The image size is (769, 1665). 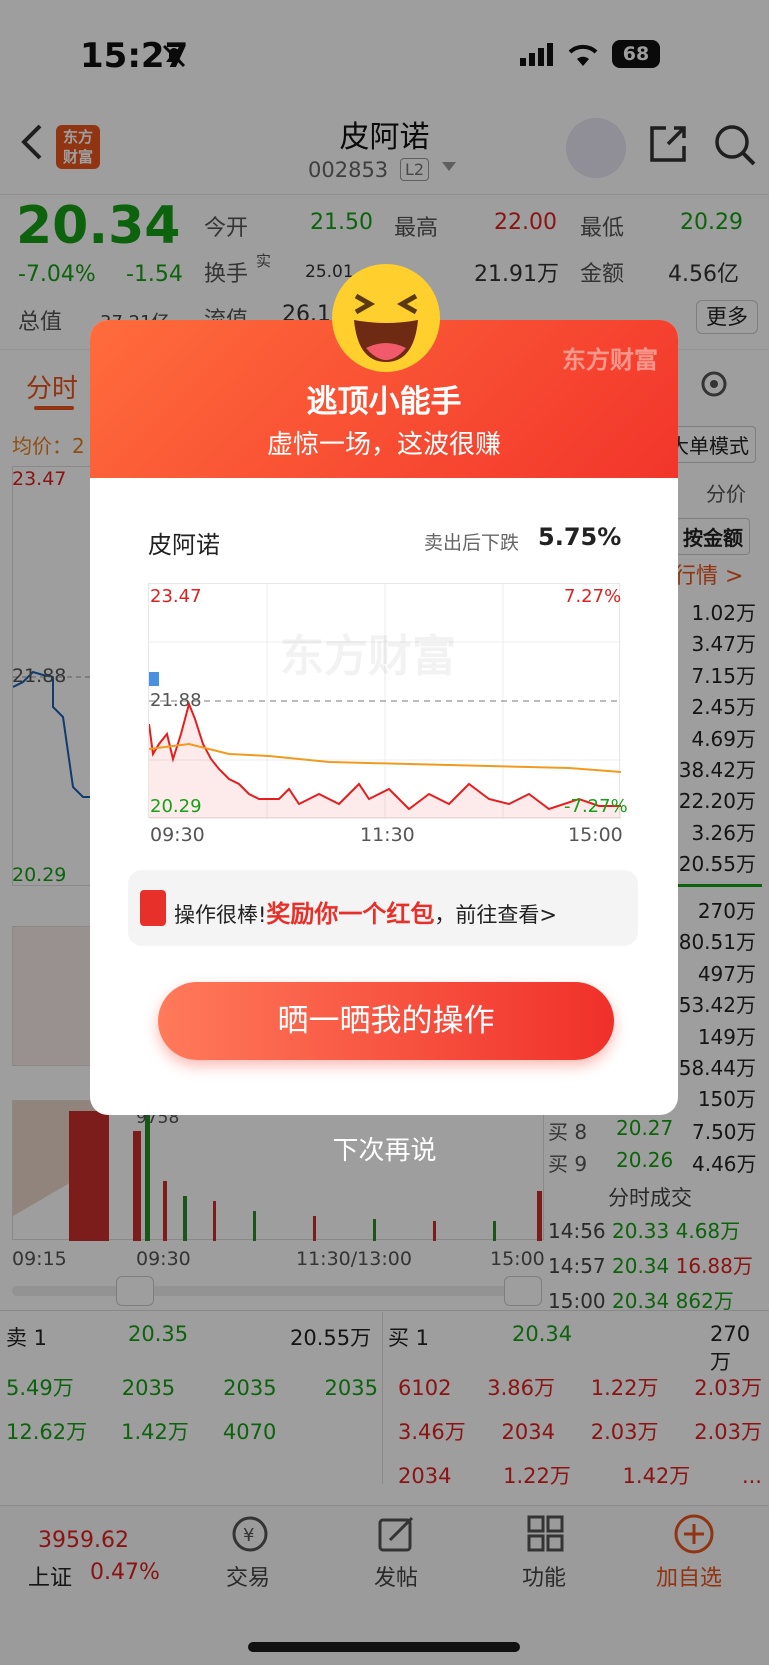 What do you see at coordinates (177, 835) in the screenshot?
I see `mini-x-0930: 09:30` at bounding box center [177, 835].